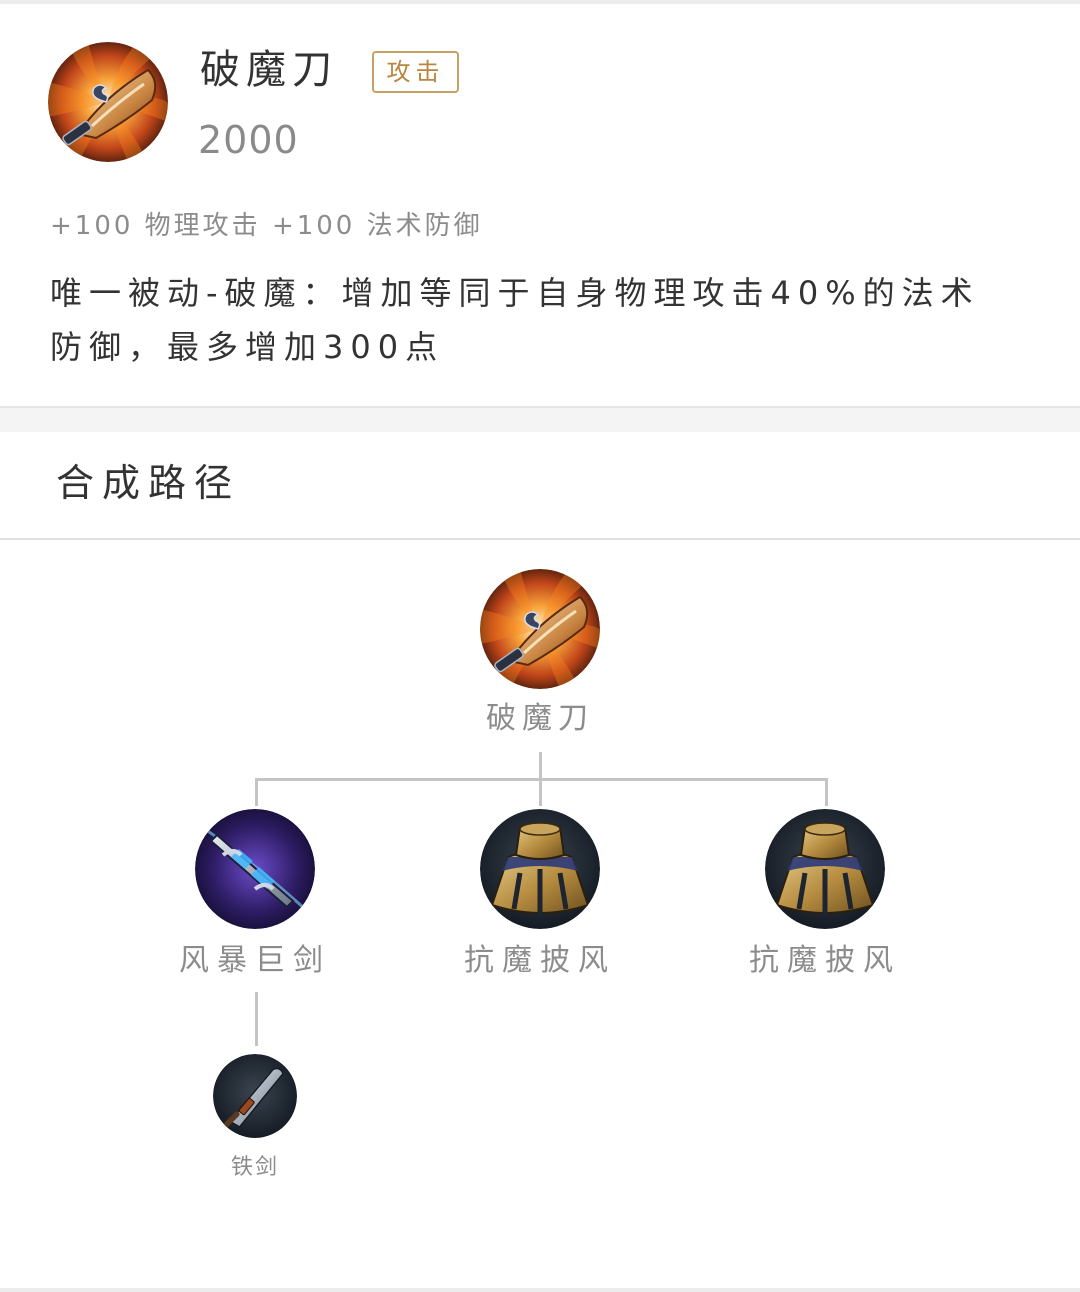 The image size is (1080, 1292). Describe the element at coordinates (415, 72) in the screenshot. I see `type-badge: 攻击` at that location.